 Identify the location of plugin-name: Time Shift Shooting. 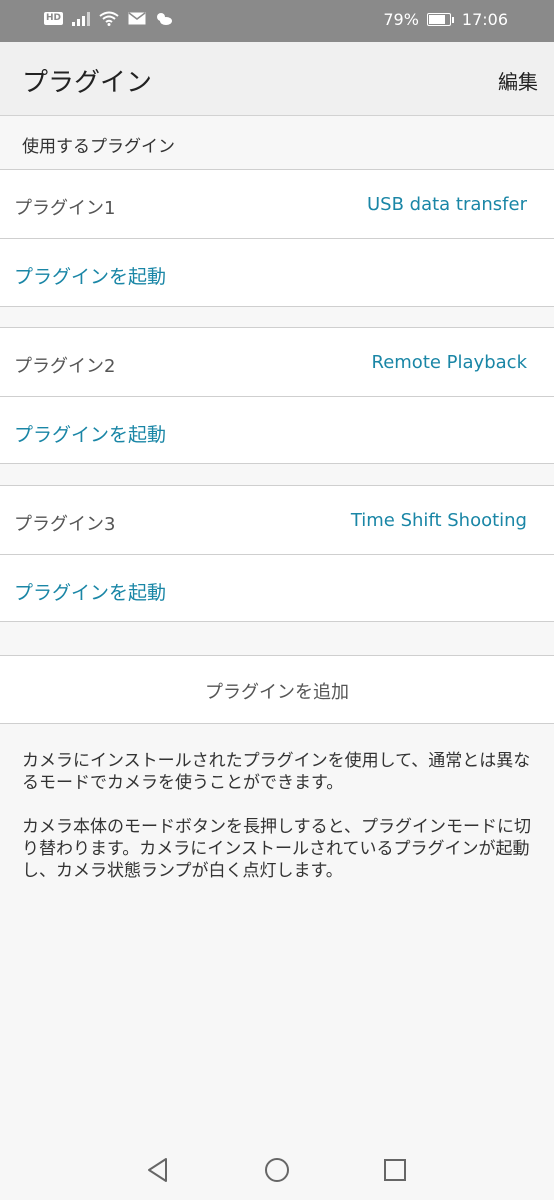
(438, 520).